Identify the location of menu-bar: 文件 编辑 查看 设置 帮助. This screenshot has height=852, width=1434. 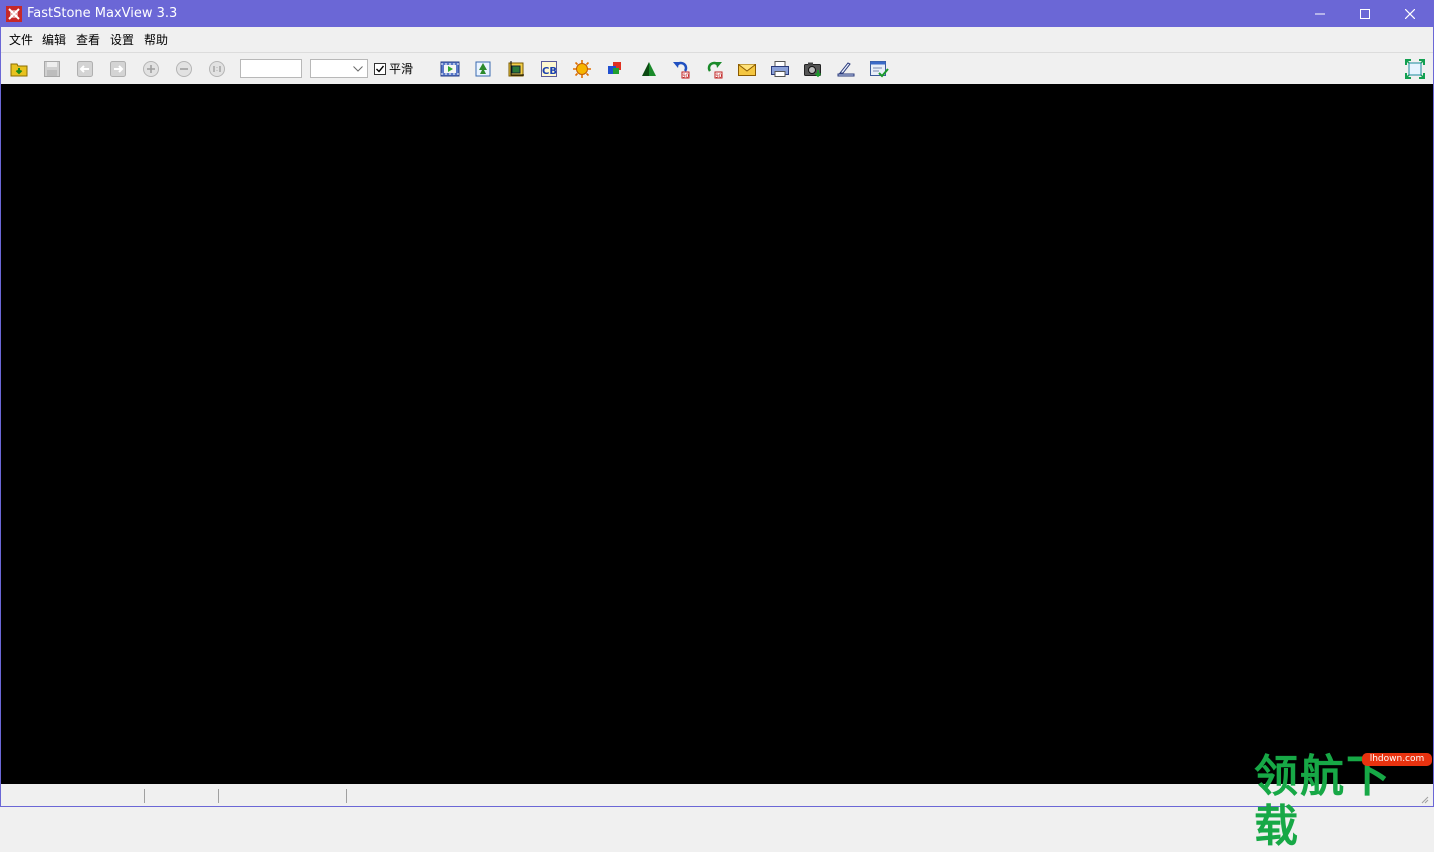
(717, 39).